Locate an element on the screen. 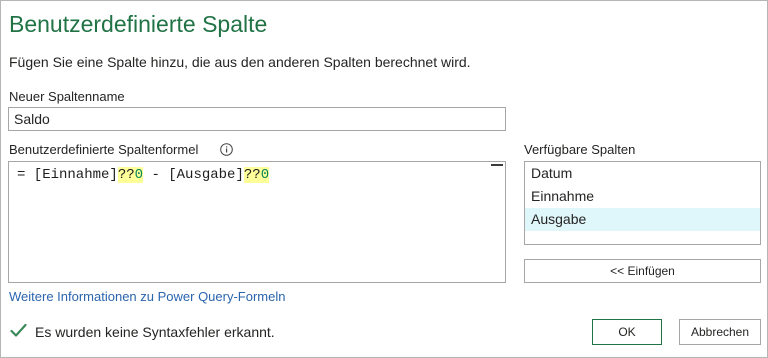 The height and width of the screenshot is (358, 768). scrollbar-thumb is located at coordinates (497, 165).